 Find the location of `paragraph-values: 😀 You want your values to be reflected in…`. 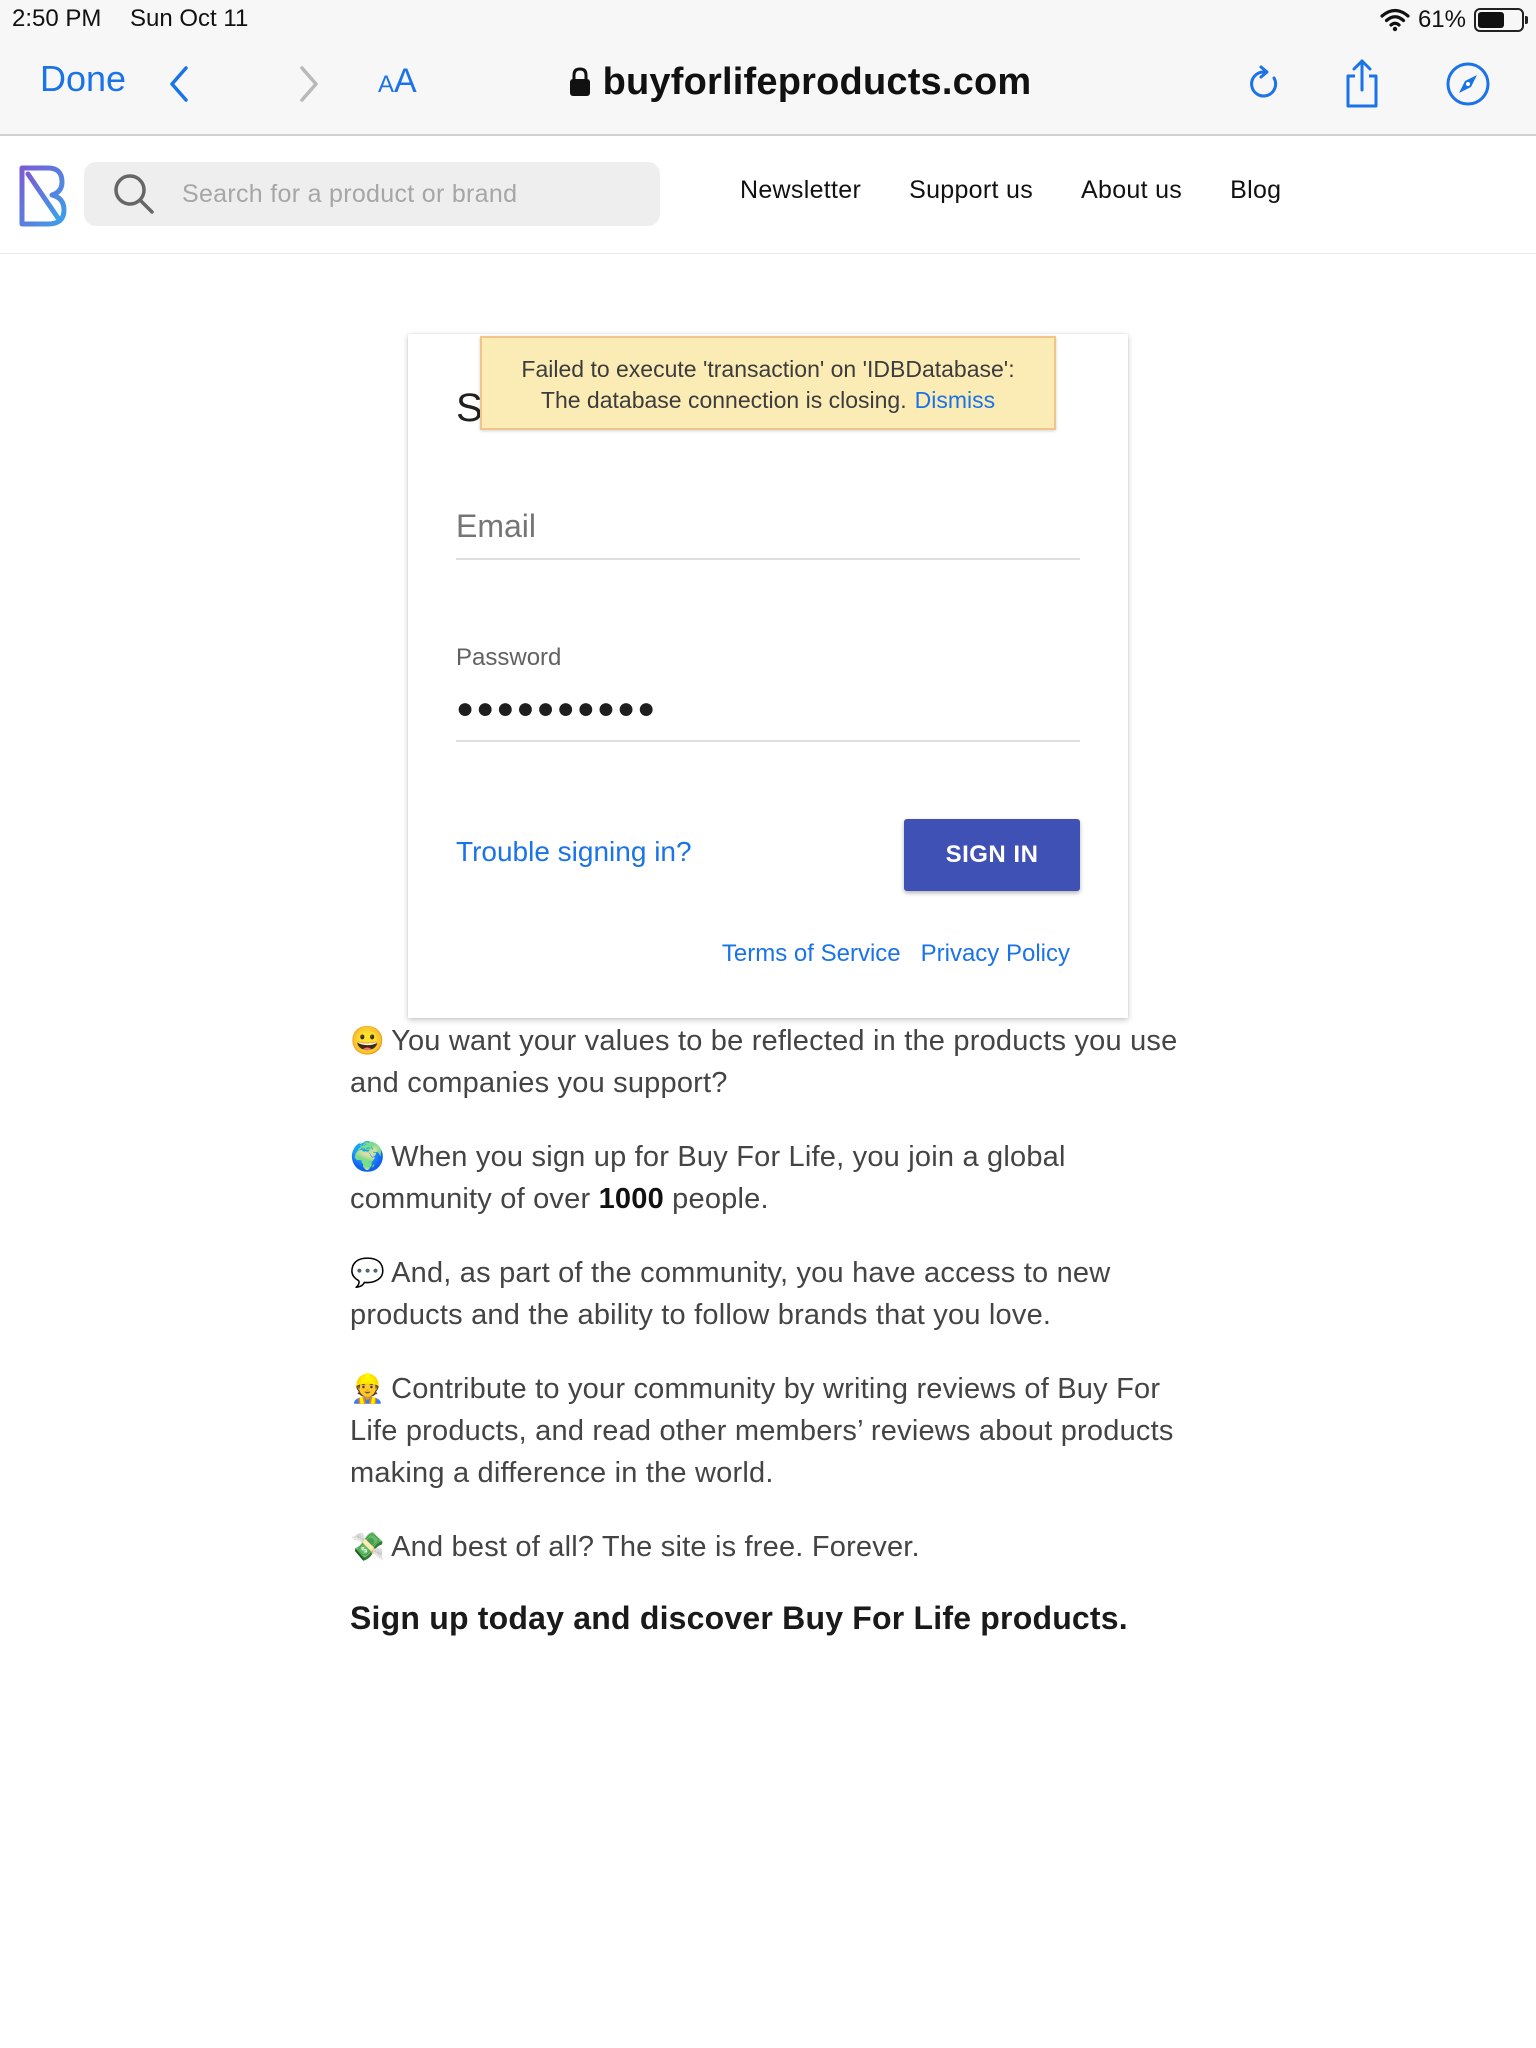

paragraph-values: 😀 You want your values to be reflected in… is located at coordinates (775, 1062).